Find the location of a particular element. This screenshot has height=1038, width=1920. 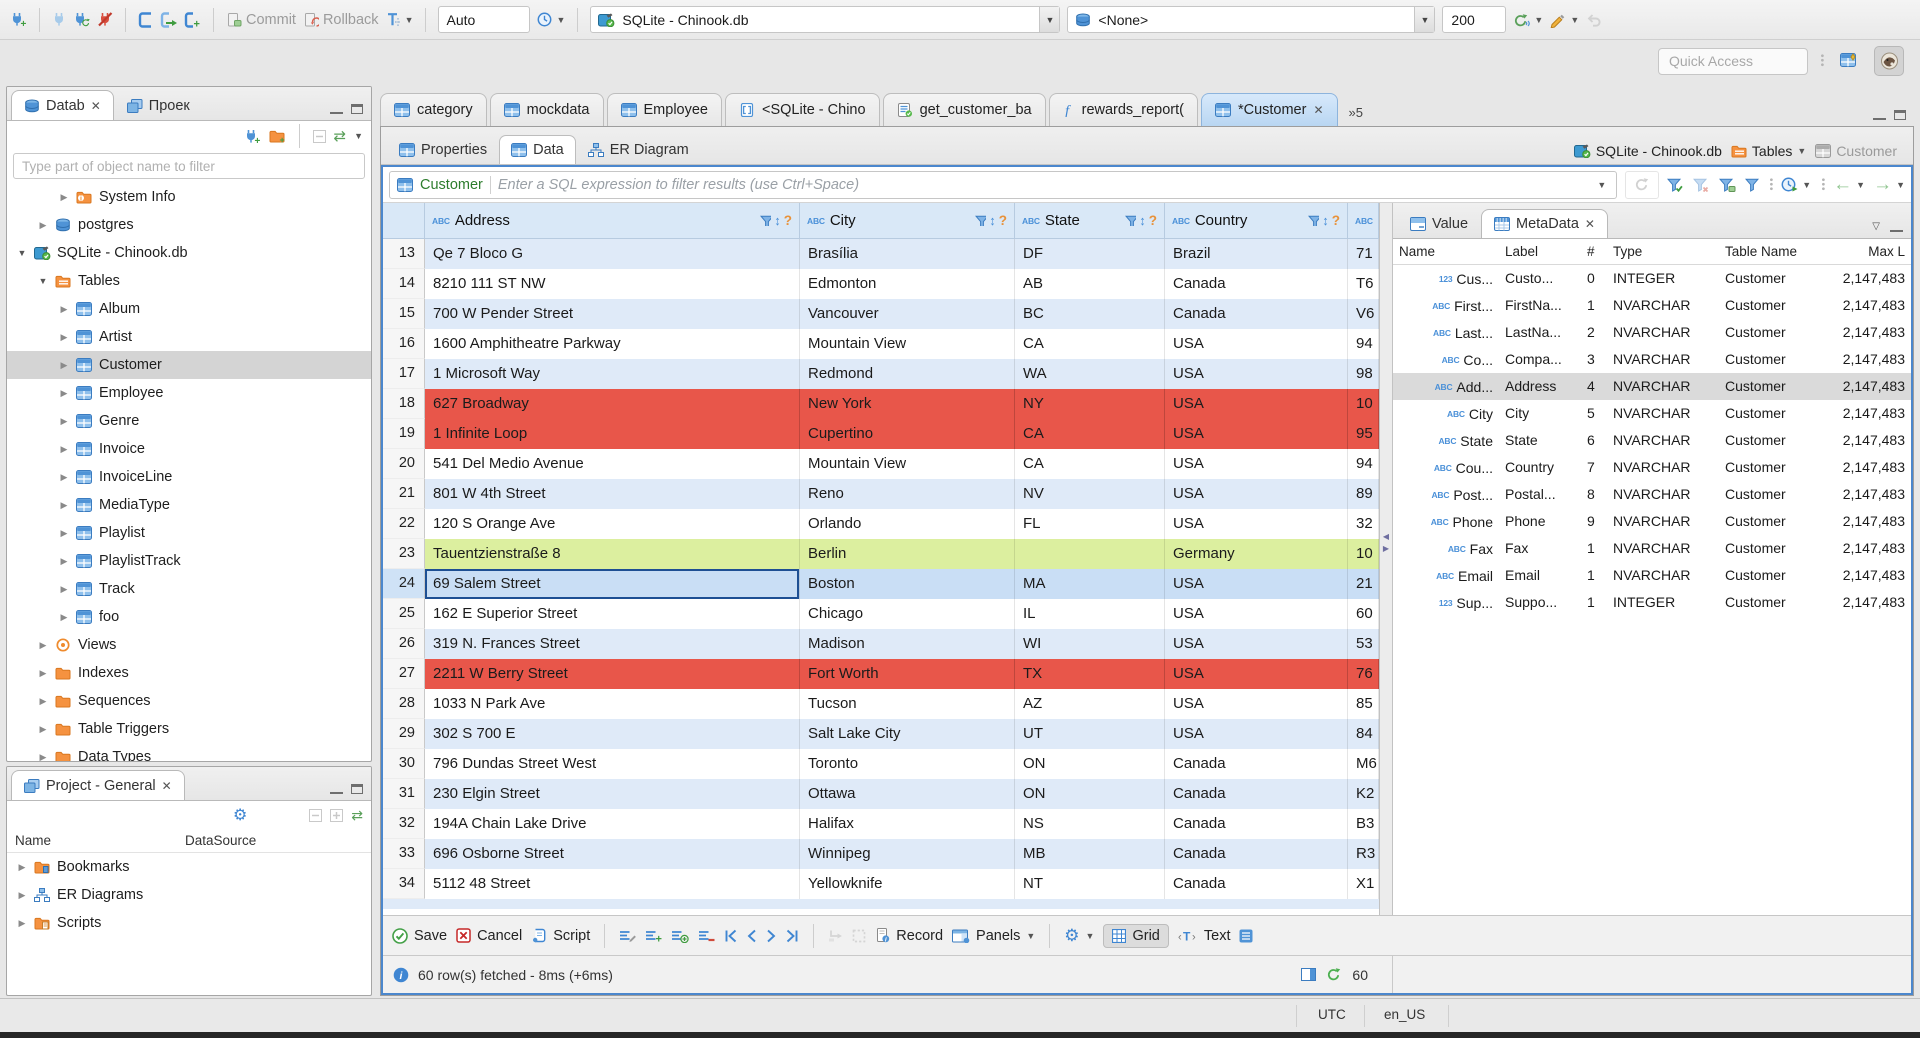

row-number: 13 is located at coordinates (404, 254).